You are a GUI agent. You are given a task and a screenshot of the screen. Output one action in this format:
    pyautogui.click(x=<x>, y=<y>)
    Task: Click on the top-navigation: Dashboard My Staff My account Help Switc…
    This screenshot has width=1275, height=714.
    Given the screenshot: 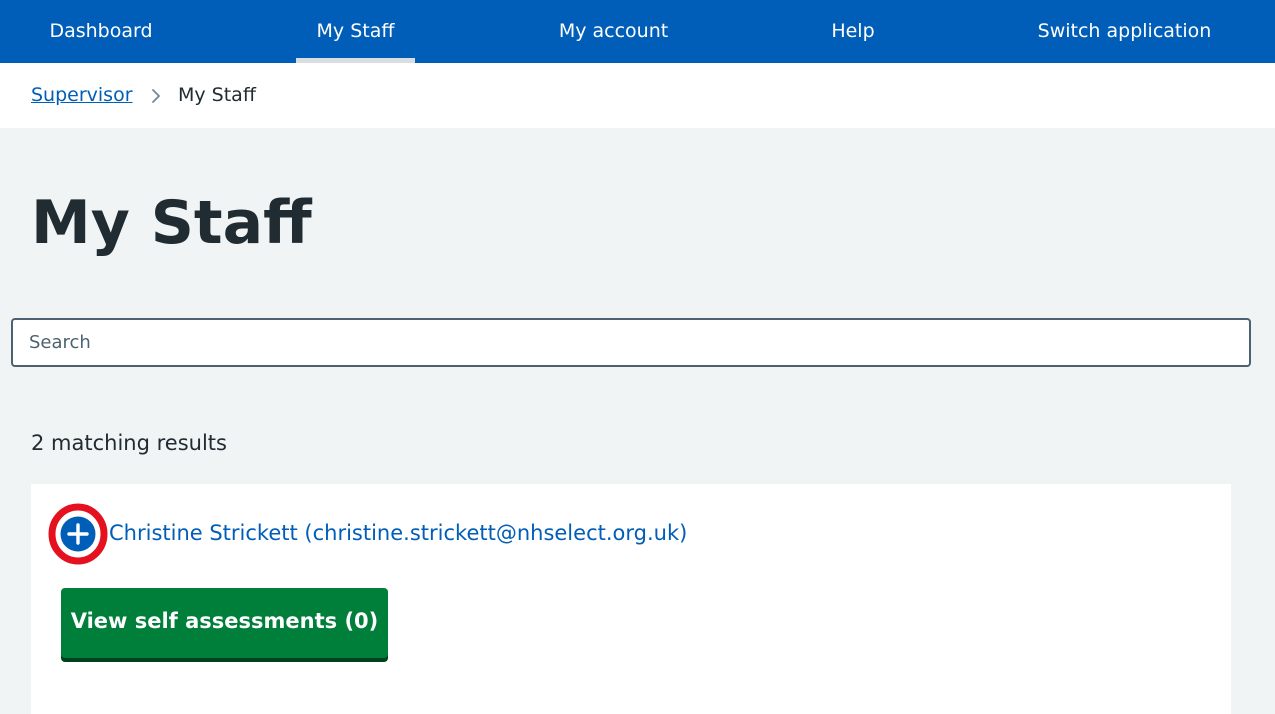 What is the action you would take?
    pyautogui.click(x=637, y=31)
    